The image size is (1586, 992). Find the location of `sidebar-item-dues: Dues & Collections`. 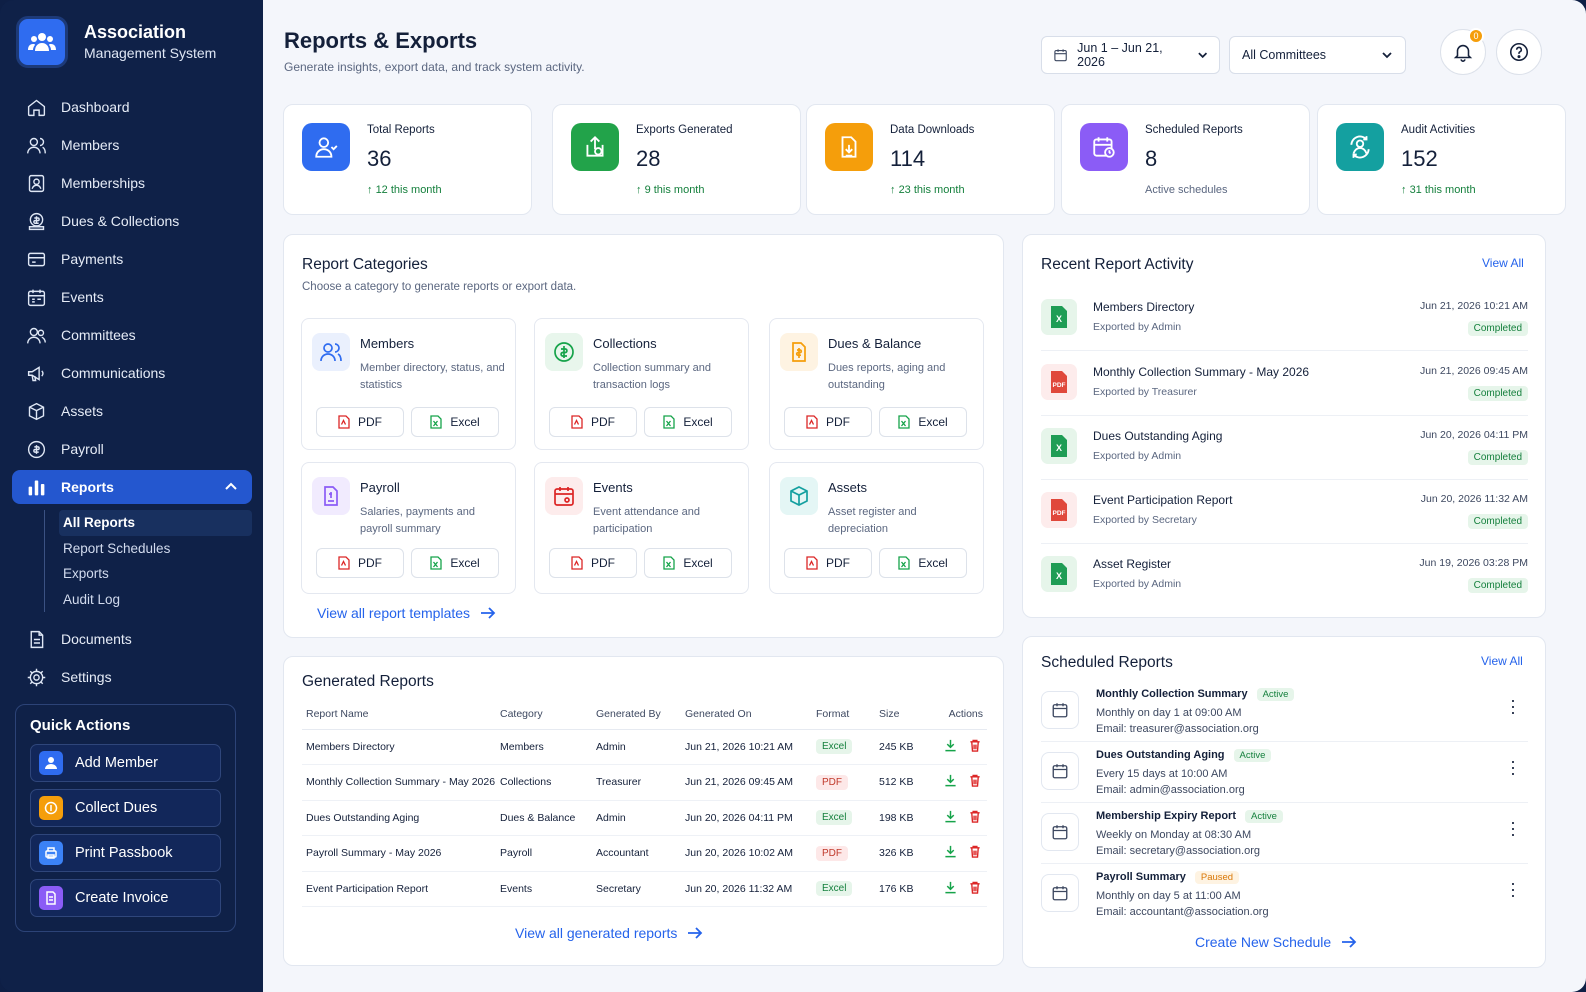

sidebar-item-dues: Dues & Collections is located at coordinates (132, 221).